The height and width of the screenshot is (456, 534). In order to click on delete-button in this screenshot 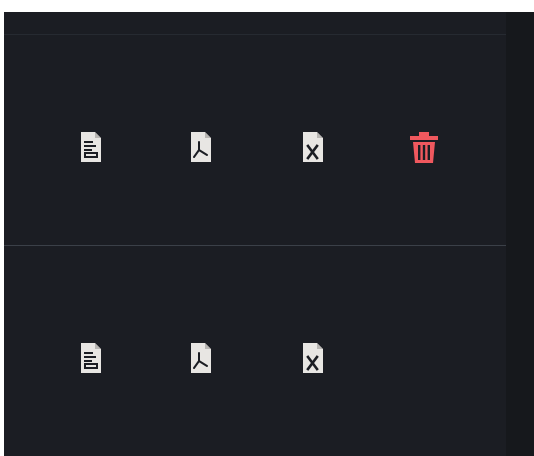, I will do `click(424, 147)`.